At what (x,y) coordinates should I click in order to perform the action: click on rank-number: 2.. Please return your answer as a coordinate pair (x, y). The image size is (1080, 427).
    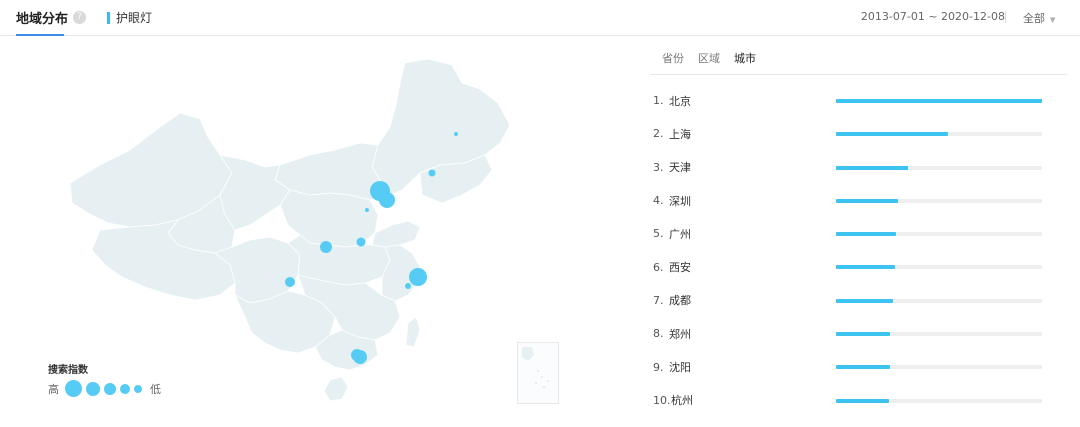
    Looking at the image, I should click on (658, 134).